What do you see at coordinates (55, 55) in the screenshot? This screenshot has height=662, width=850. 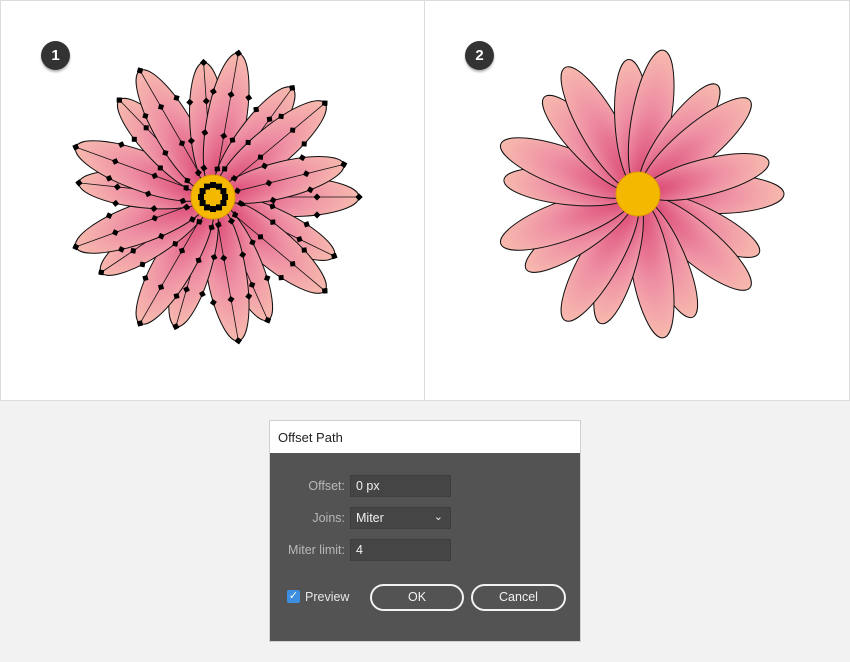 I see `step-badge-1: 1` at bounding box center [55, 55].